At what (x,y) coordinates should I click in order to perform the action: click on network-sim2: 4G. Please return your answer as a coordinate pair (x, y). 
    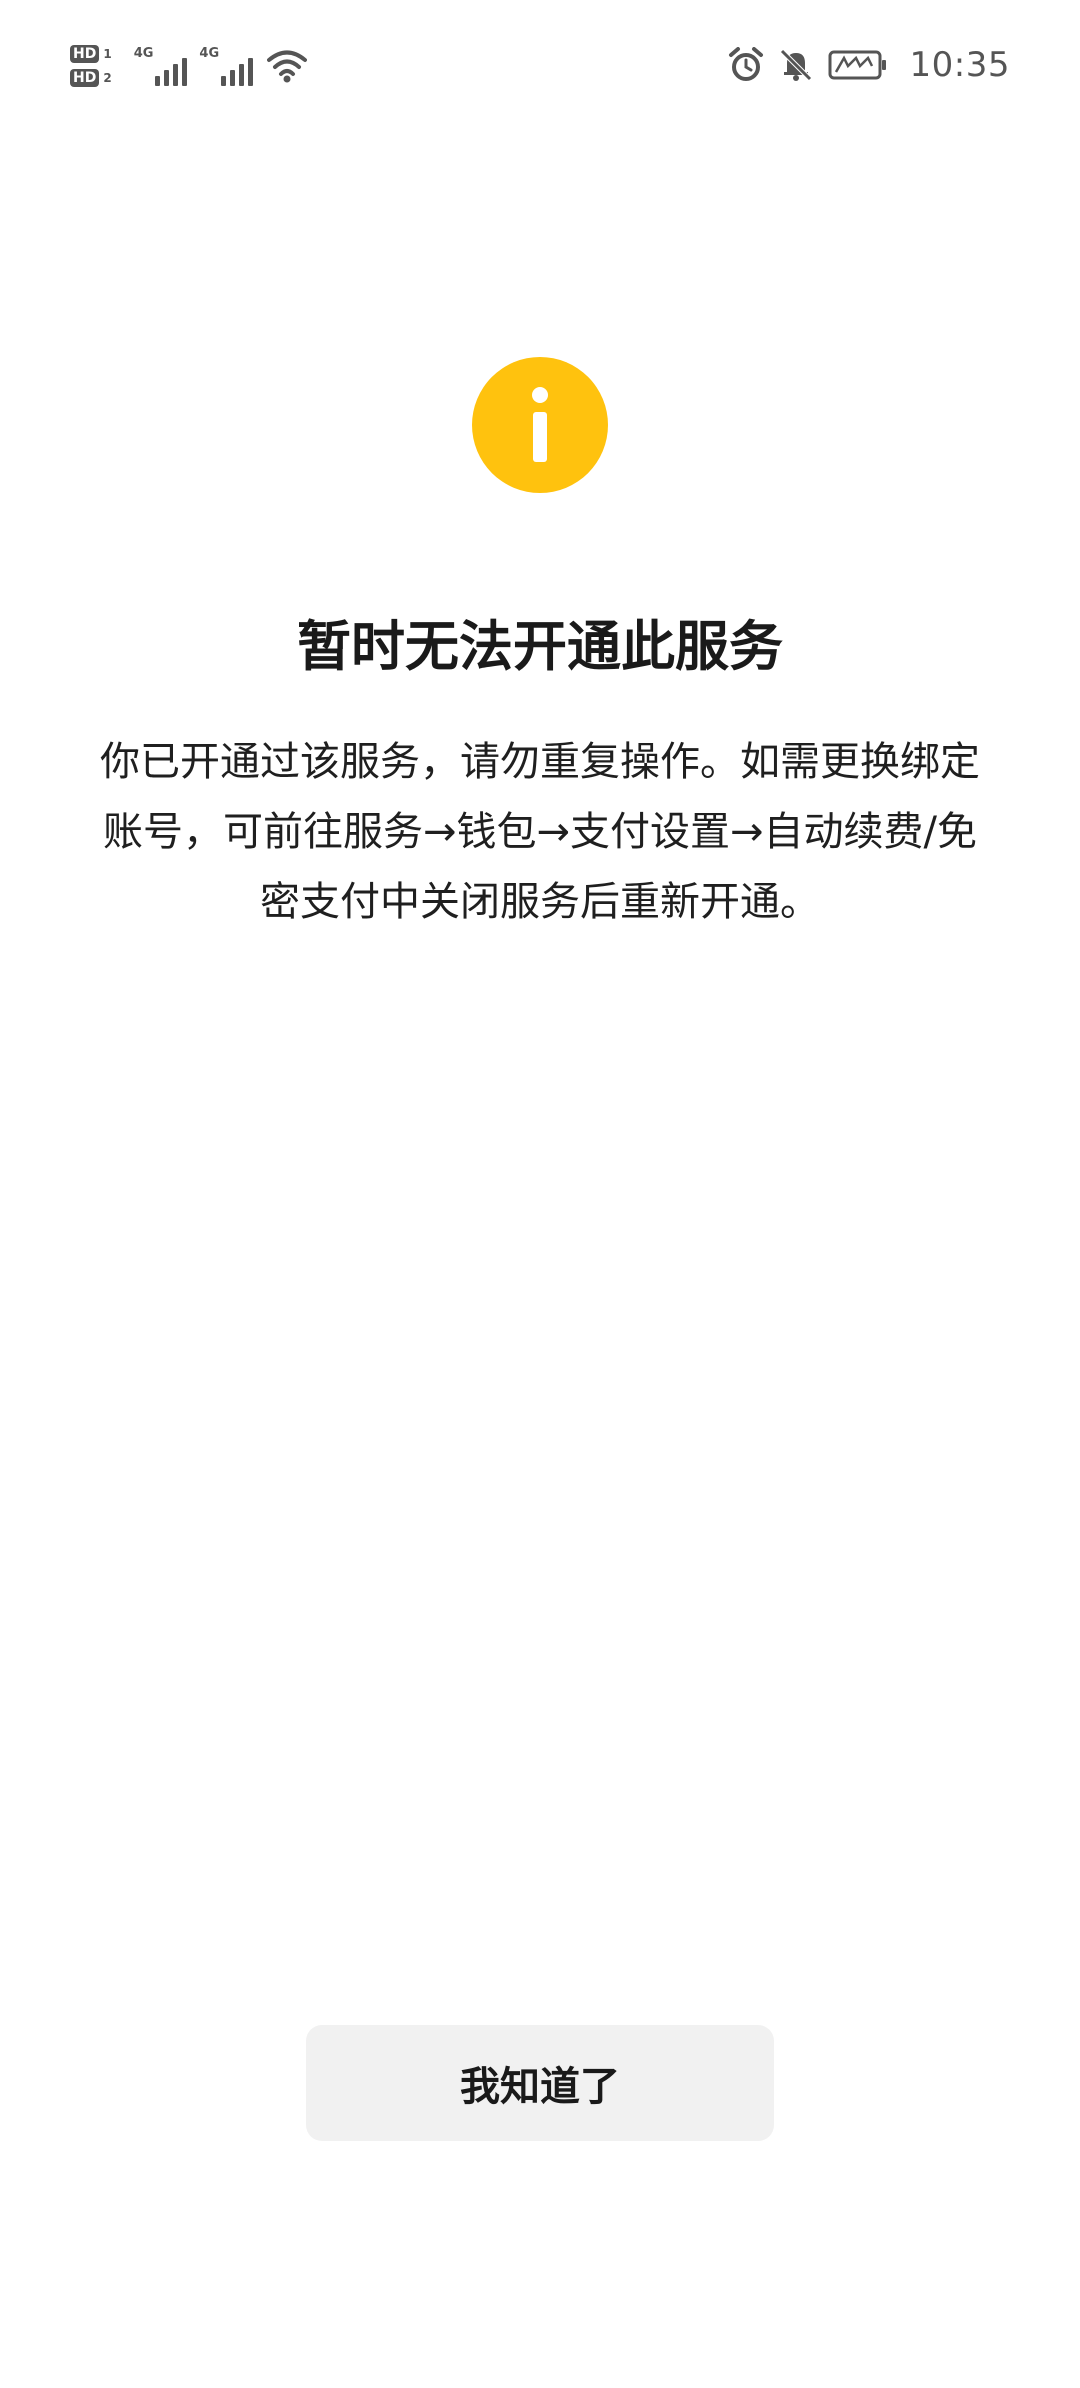
    Looking at the image, I should click on (226, 66).